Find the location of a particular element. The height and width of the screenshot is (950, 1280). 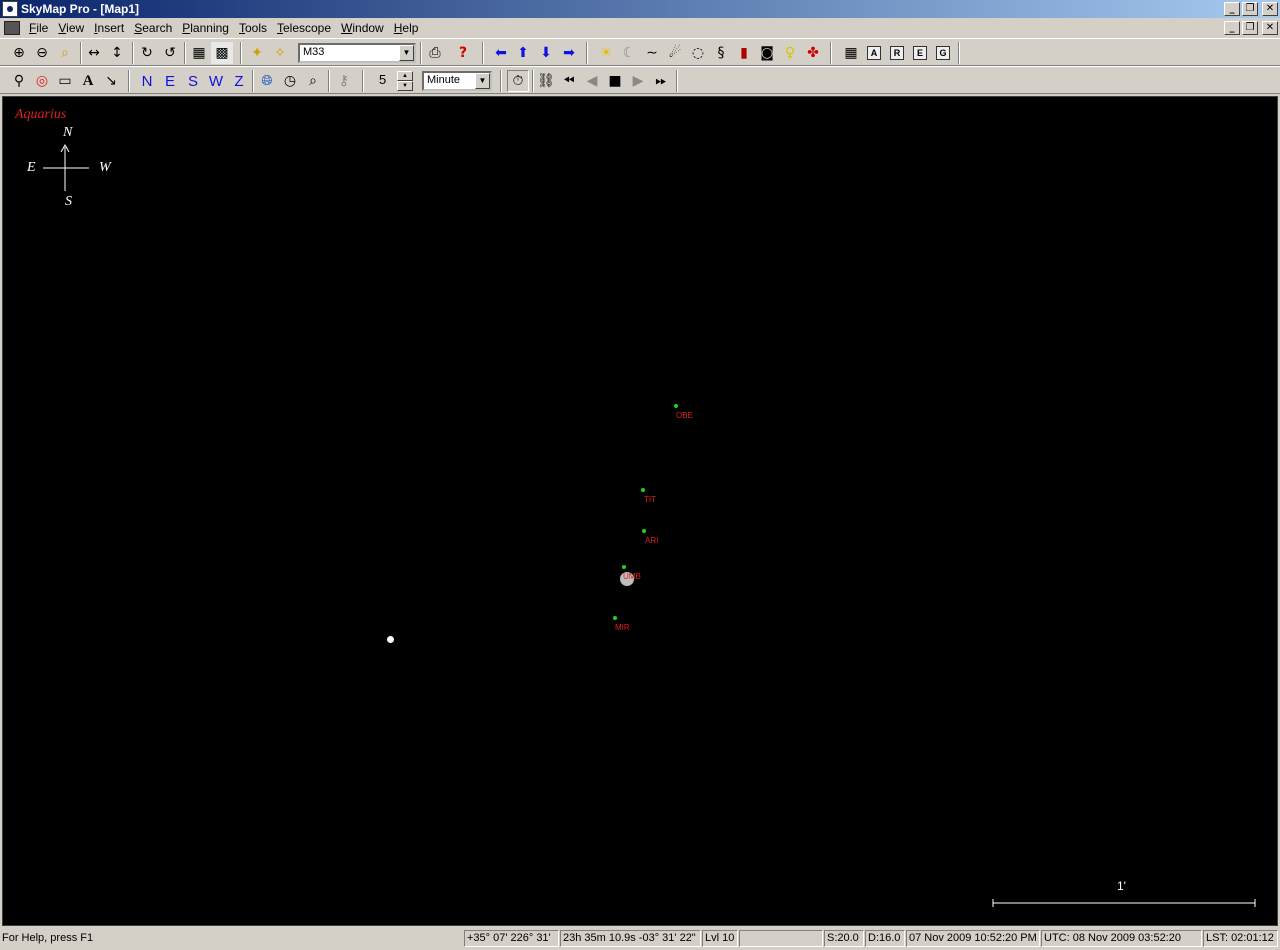

menu-search: Search is located at coordinates (153, 28).